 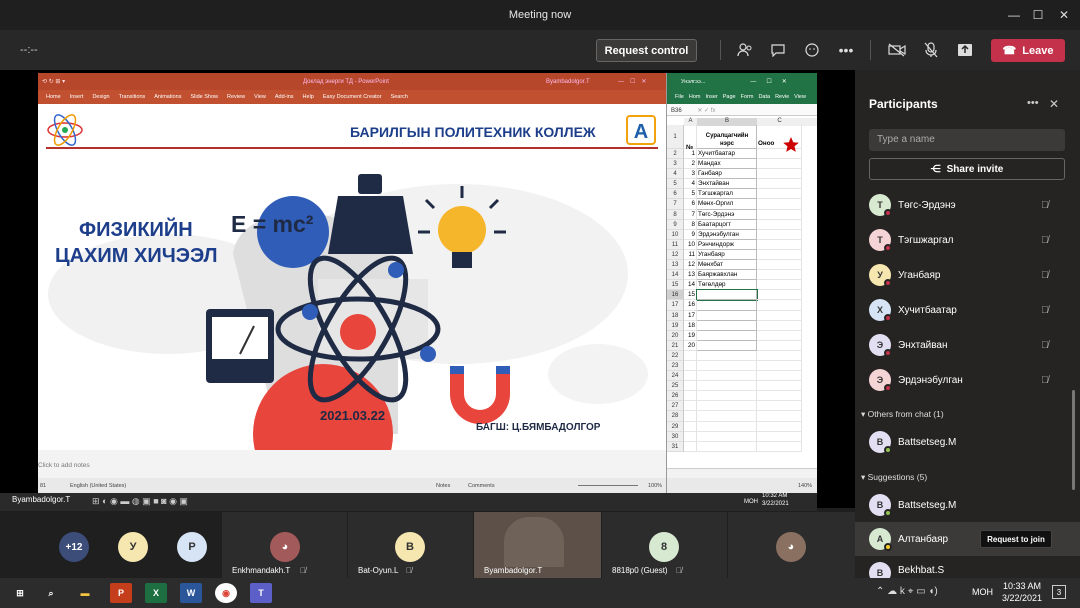 What do you see at coordinates (74, 547) in the screenshot?
I see `more-participants-badge: +12` at bounding box center [74, 547].